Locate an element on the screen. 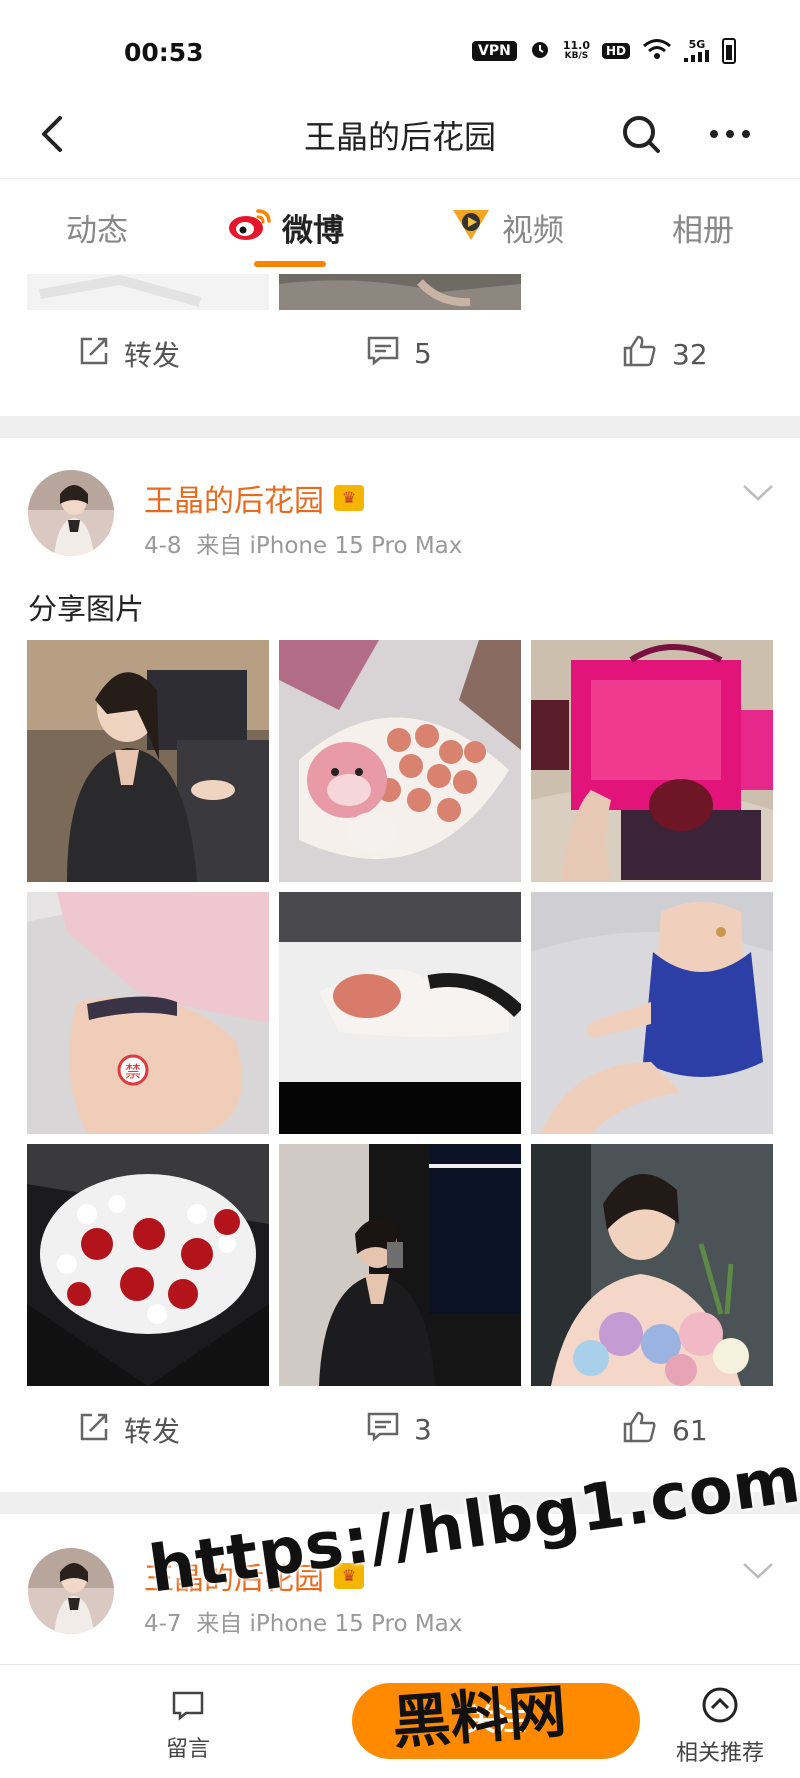 This screenshot has height=1778, width=800. author-label: 王晶的后花园 is located at coordinates (234, 501).